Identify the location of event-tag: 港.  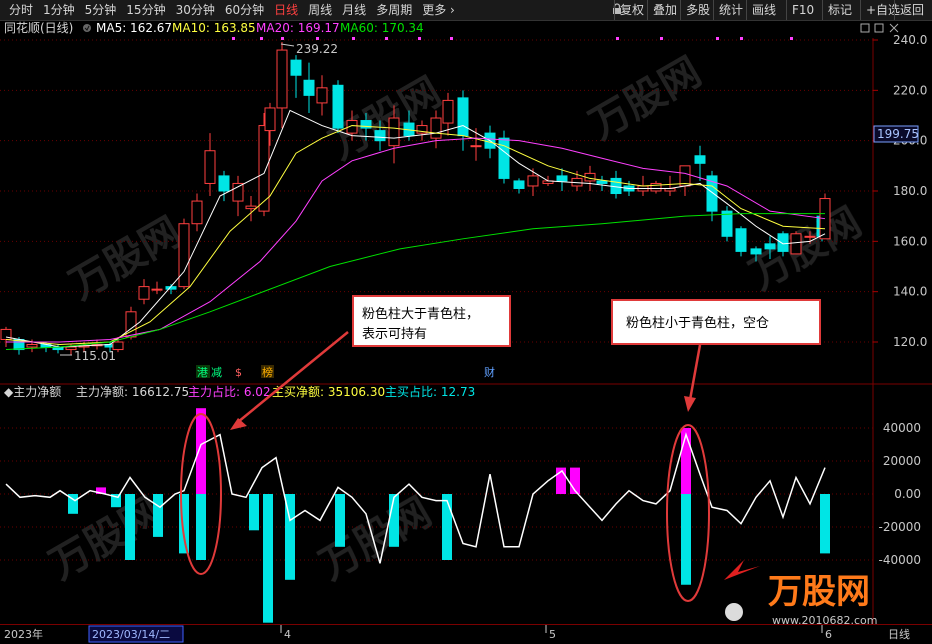
(202, 372).